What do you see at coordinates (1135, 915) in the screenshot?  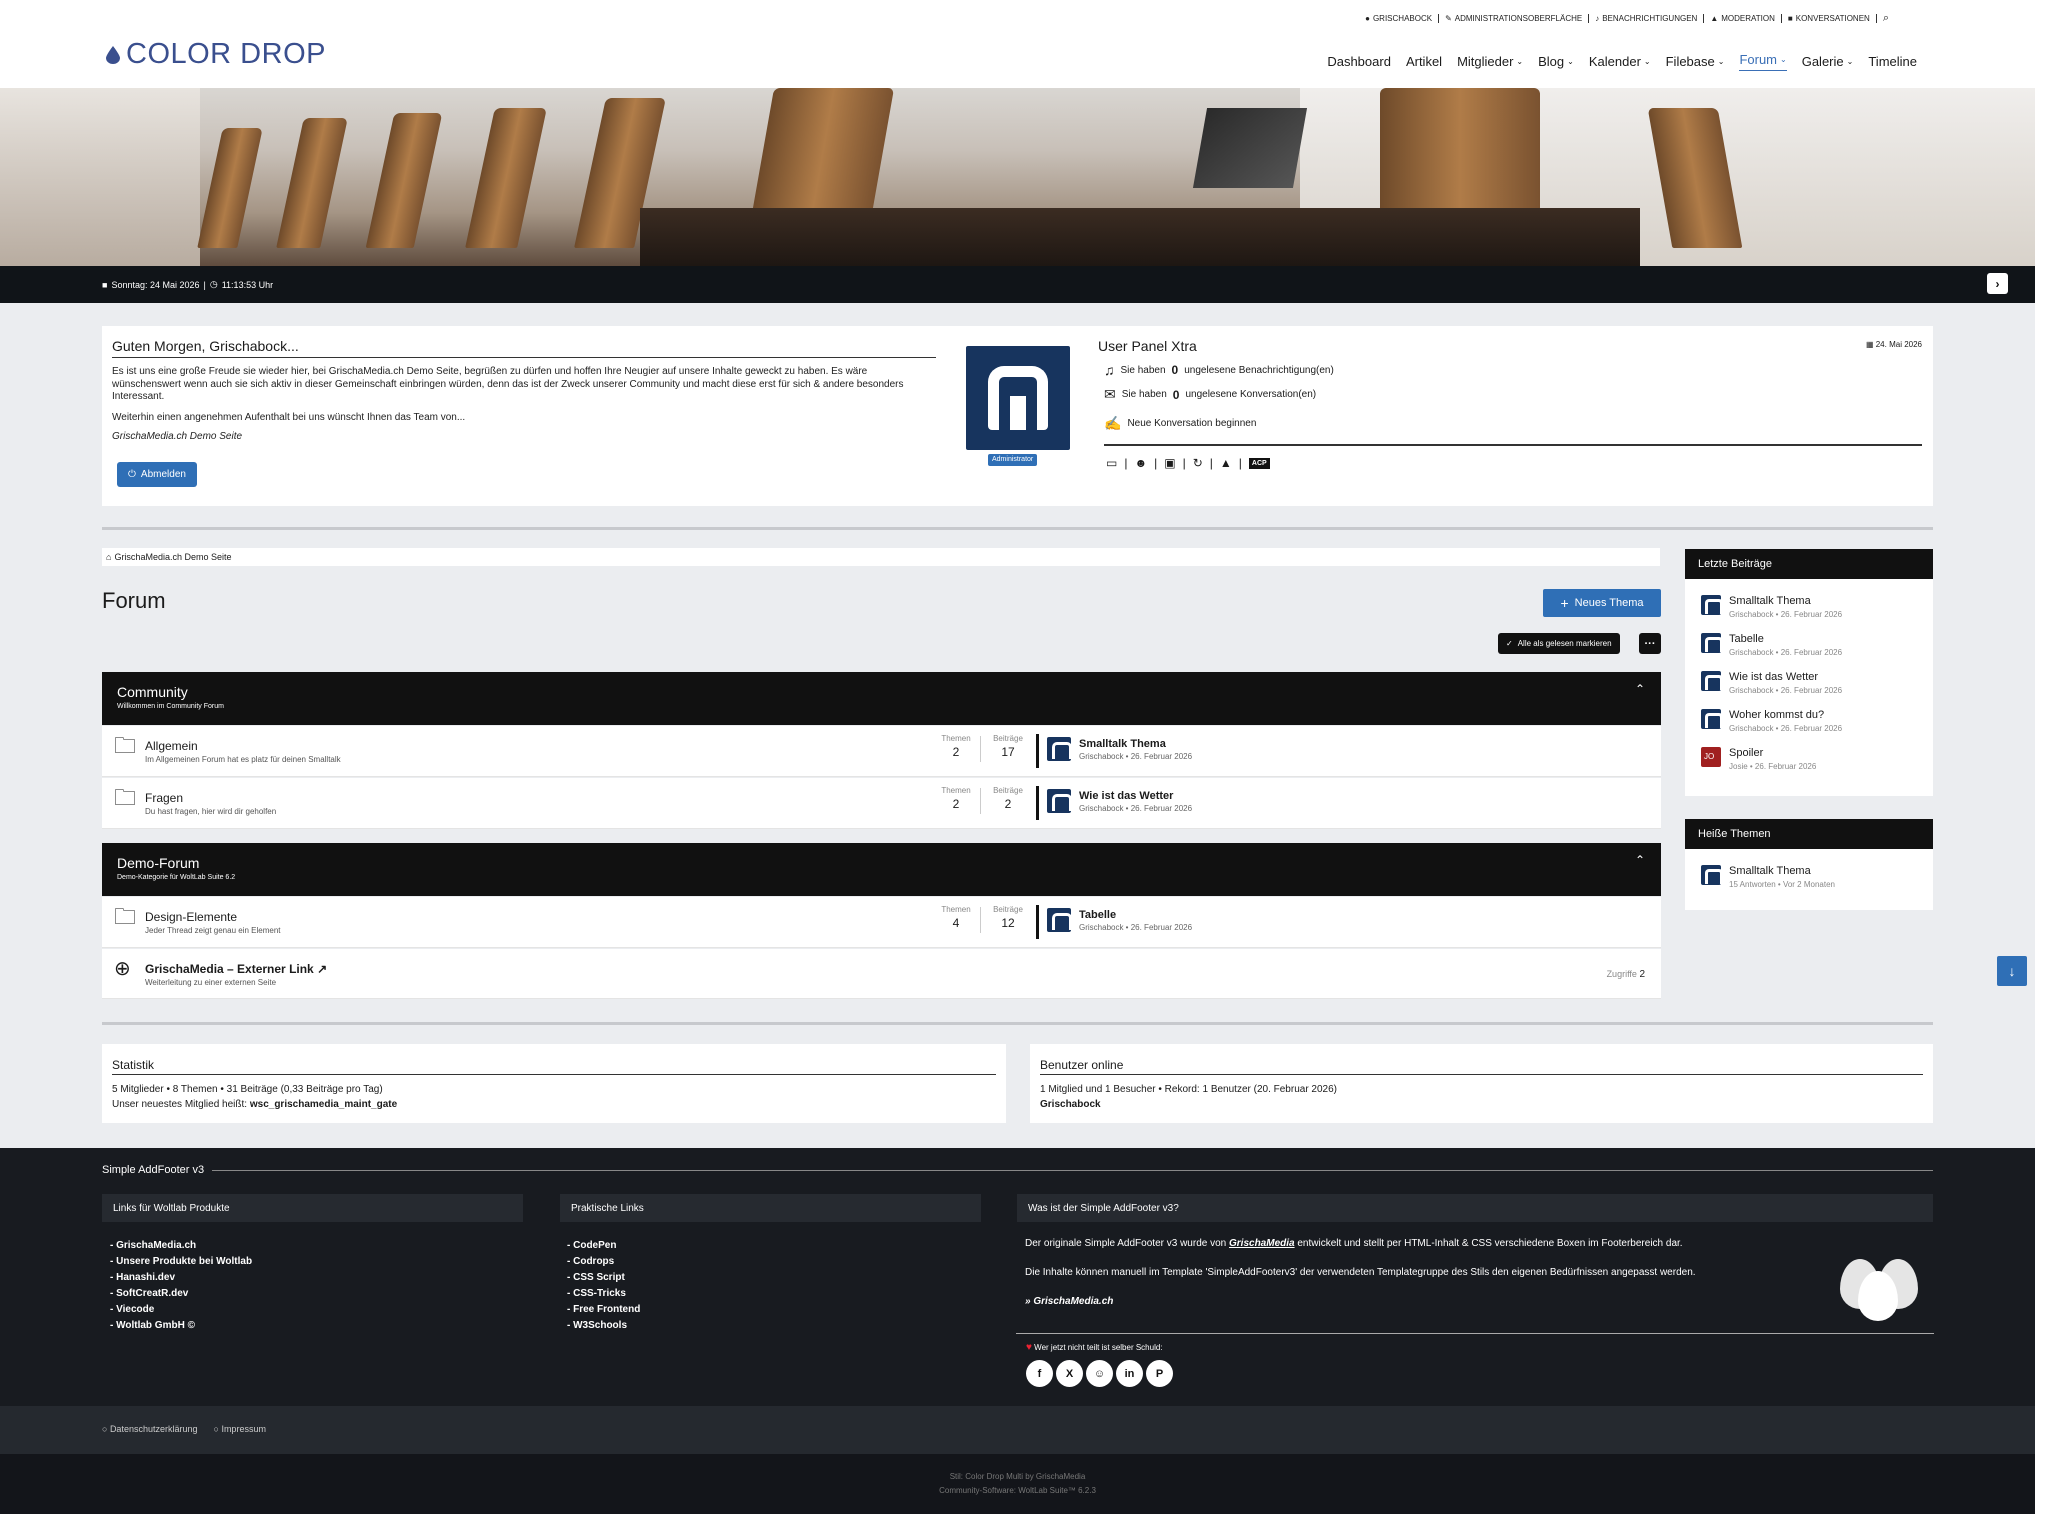 I see `last-post-title: Tabelle` at bounding box center [1135, 915].